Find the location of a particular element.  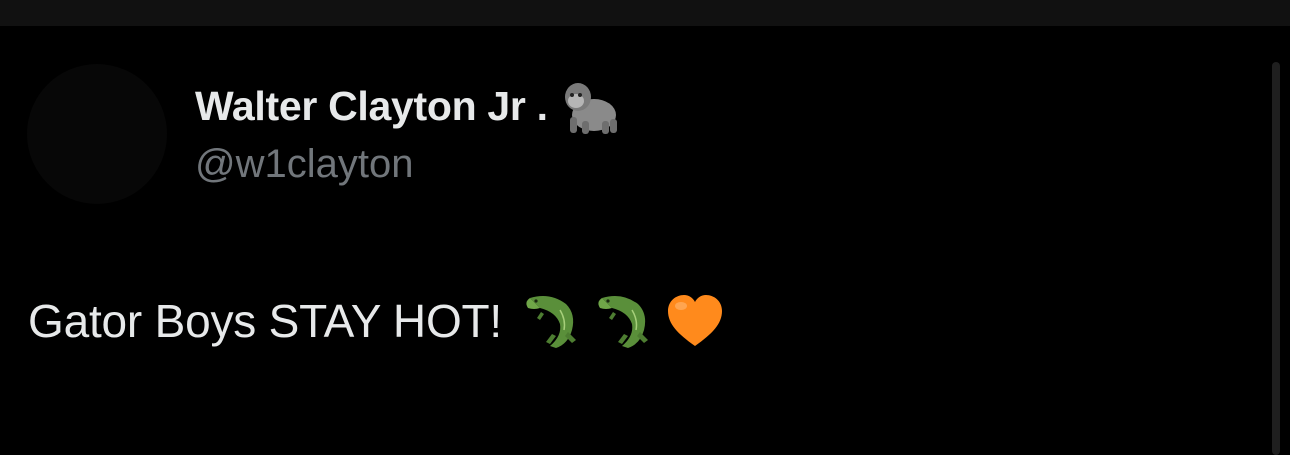

author-name-row: Walter Clayton Jr . is located at coordinates (408, 106).